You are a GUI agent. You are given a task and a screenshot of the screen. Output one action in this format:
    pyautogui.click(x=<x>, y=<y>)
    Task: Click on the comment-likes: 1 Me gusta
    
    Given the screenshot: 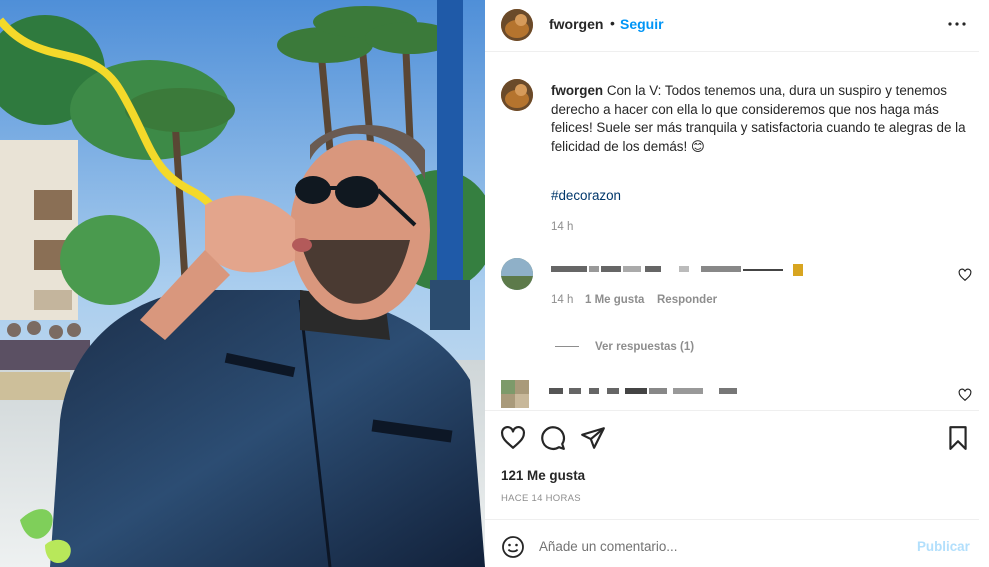 What is the action you would take?
    pyautogui.click(x=614, y=300)
    